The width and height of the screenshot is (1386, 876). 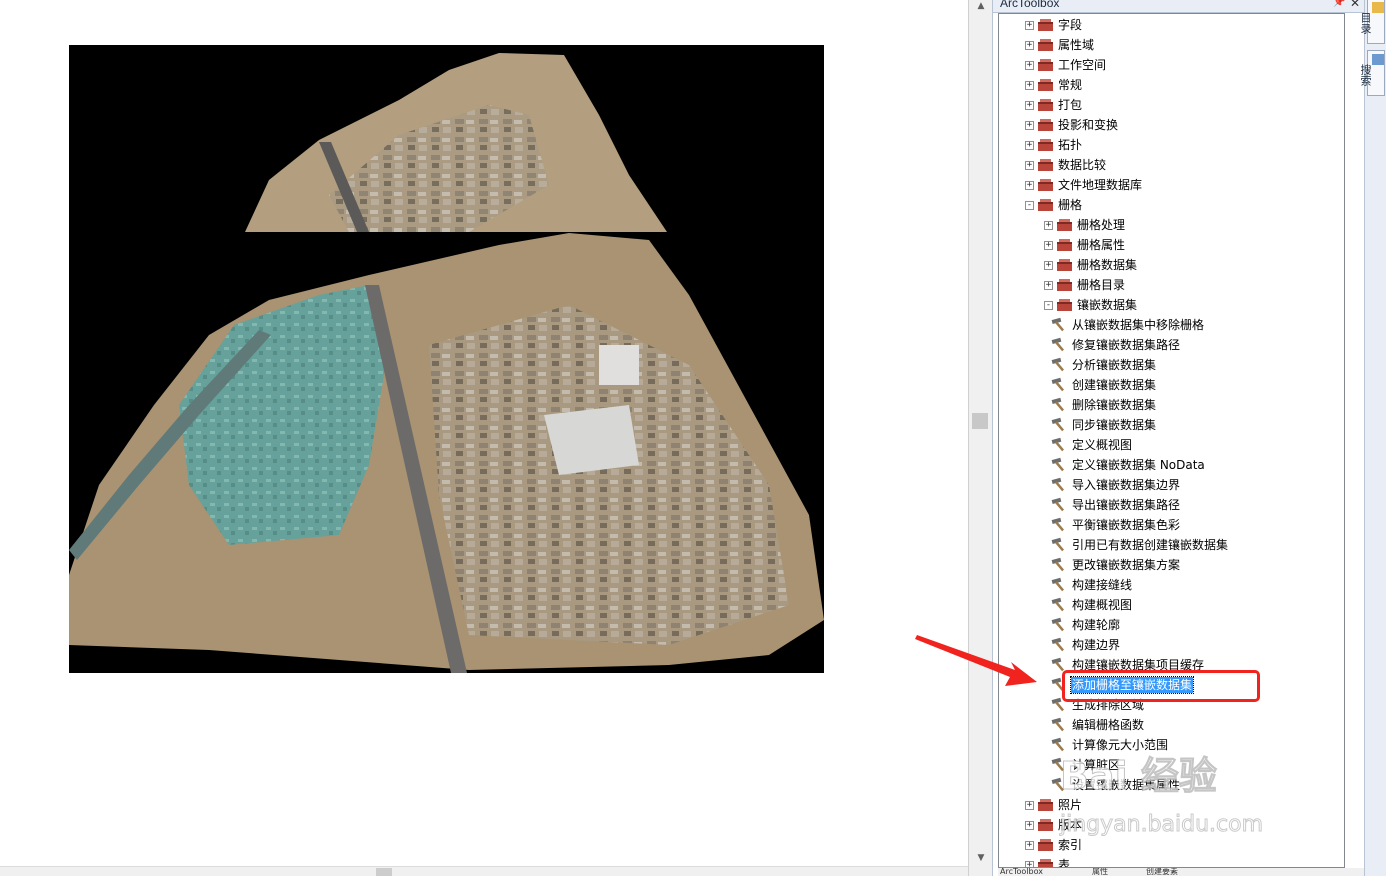 I want to click on tool-item: 创建镶嵌数据集, so click(x=1171, y=385).